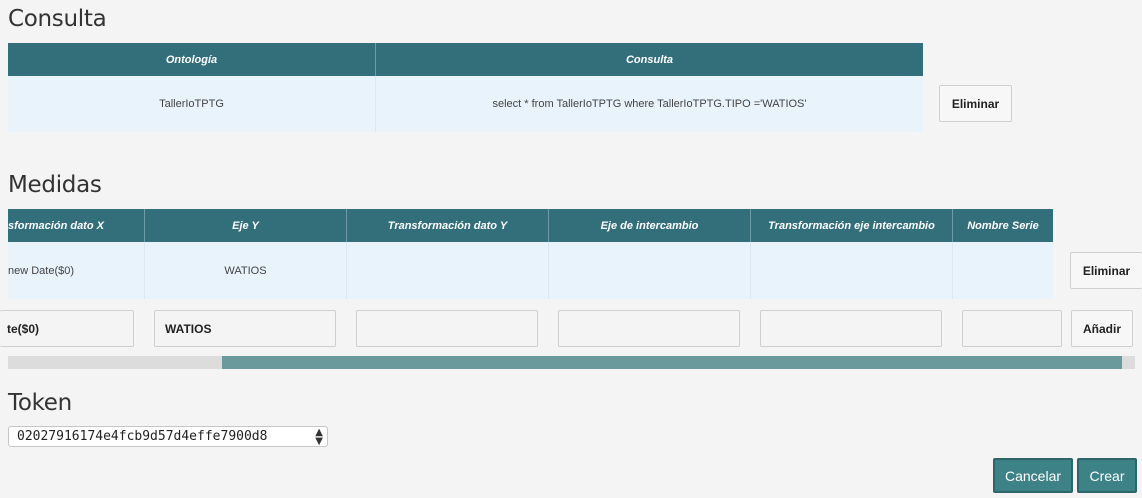  Describe the element at coordinates (649, 328) in the screenshot. I see `eje-intercambio-input` at that location.